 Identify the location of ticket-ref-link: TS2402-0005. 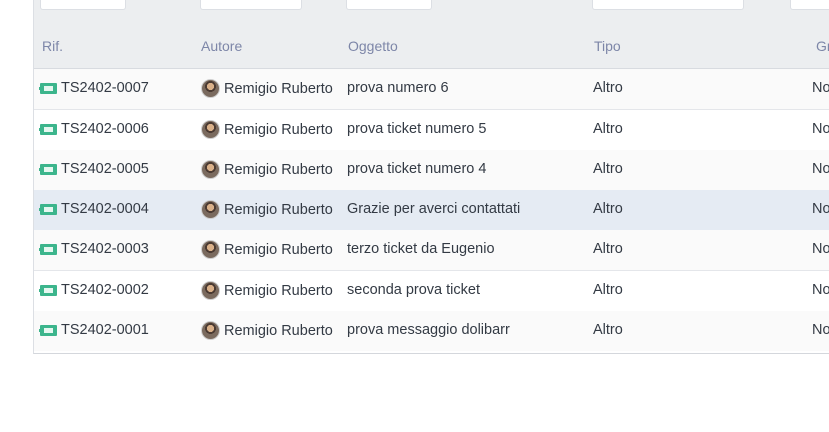
(94, 169).